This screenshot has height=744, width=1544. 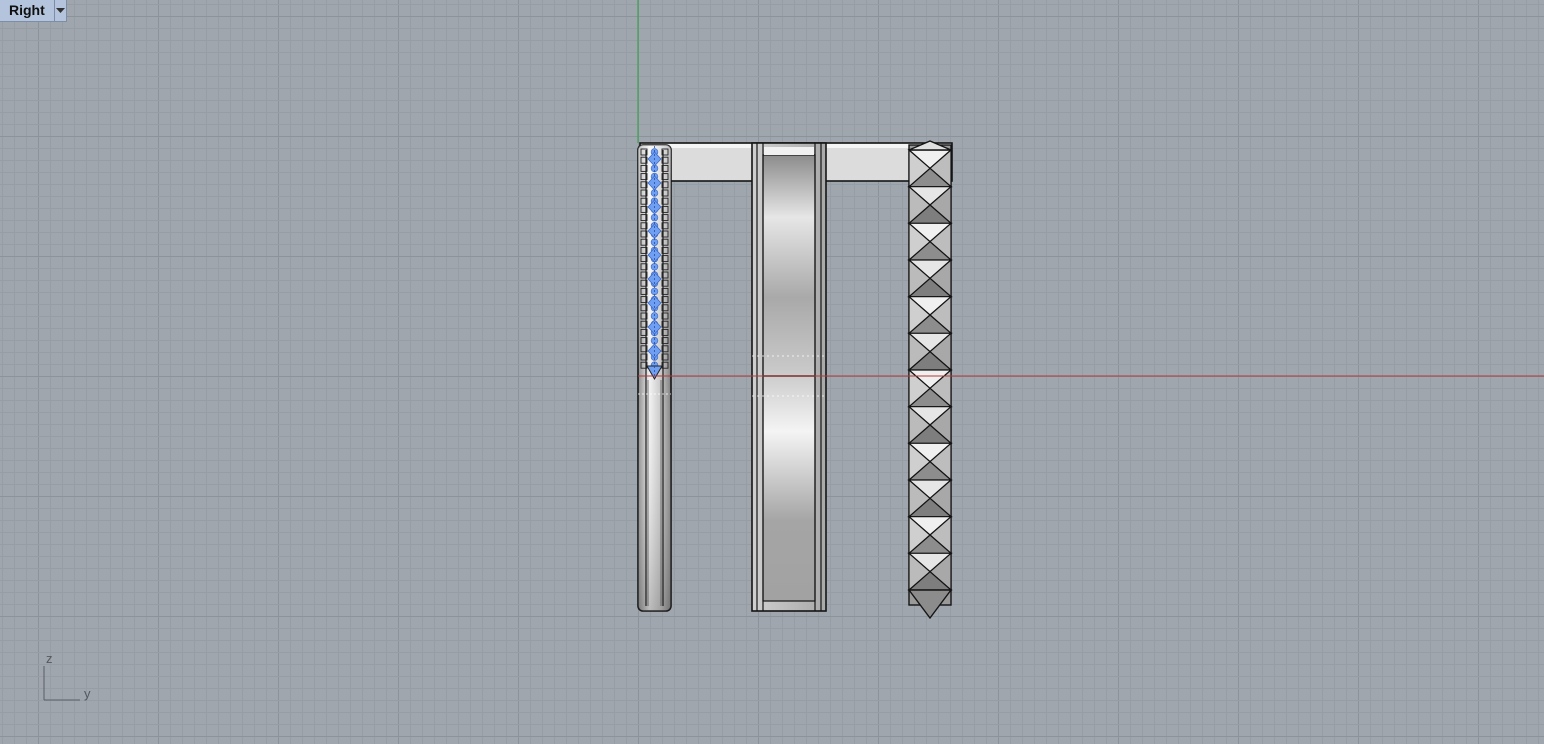 What do you see at coordinates (27, 10) in the screenshot?
I see `viewport-title: Right` at bounding box center [27, 10].